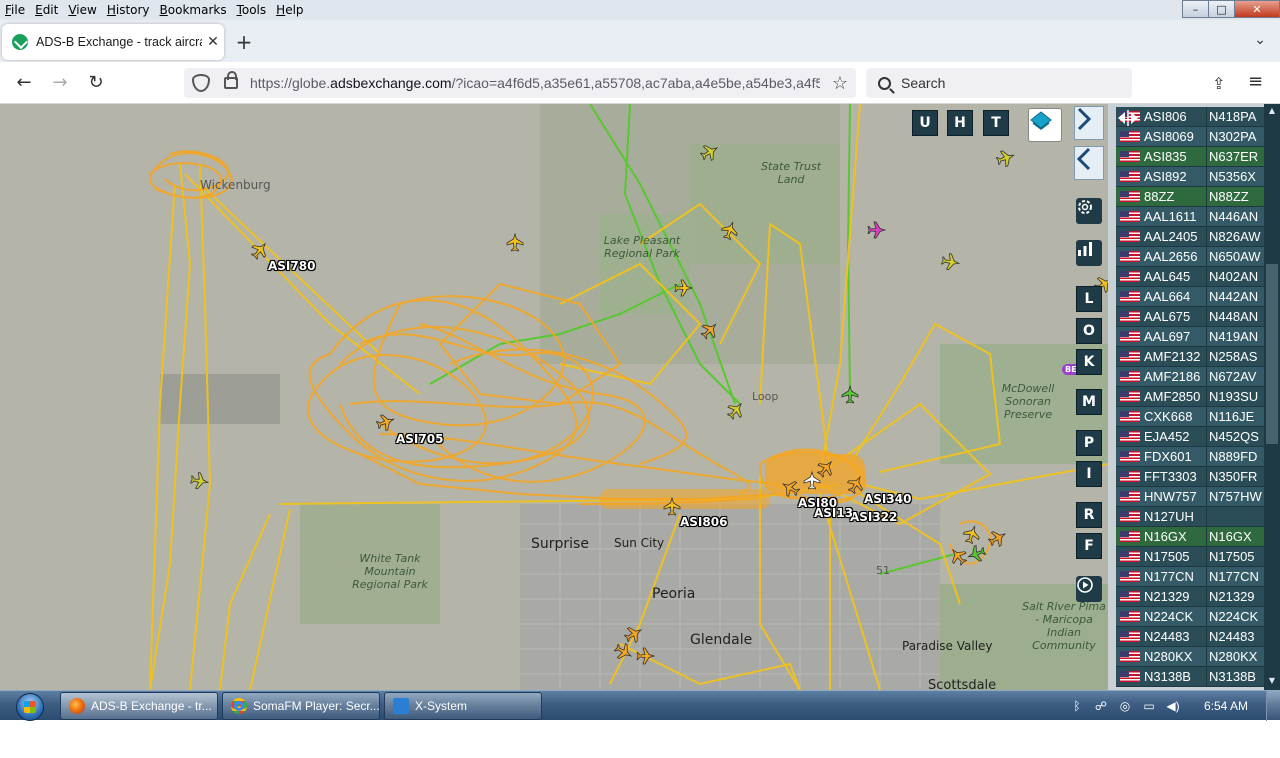 This screenshot has height=758, width=1280. I want to click on bookmark-star-icon: ☆, so click(840, 83).